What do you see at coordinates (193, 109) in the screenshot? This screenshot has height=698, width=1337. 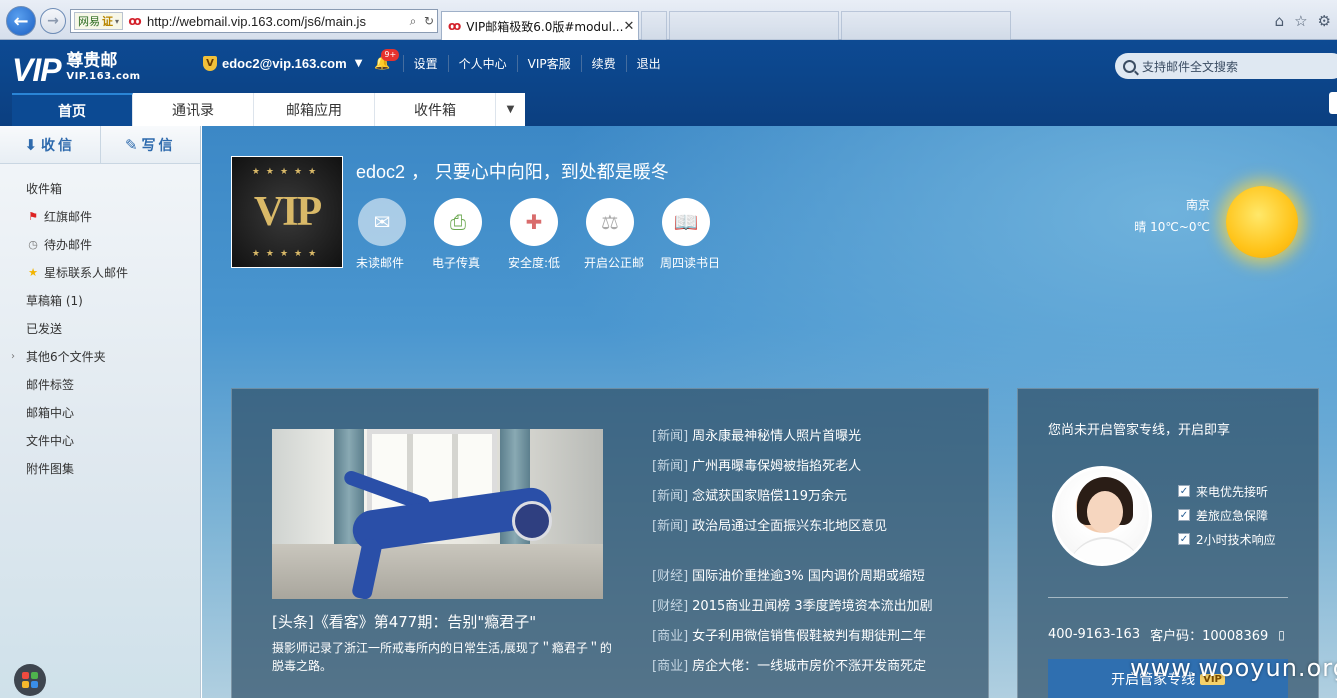 I see `tab-contacts: 通讯录` at bounding box center [193, 109].